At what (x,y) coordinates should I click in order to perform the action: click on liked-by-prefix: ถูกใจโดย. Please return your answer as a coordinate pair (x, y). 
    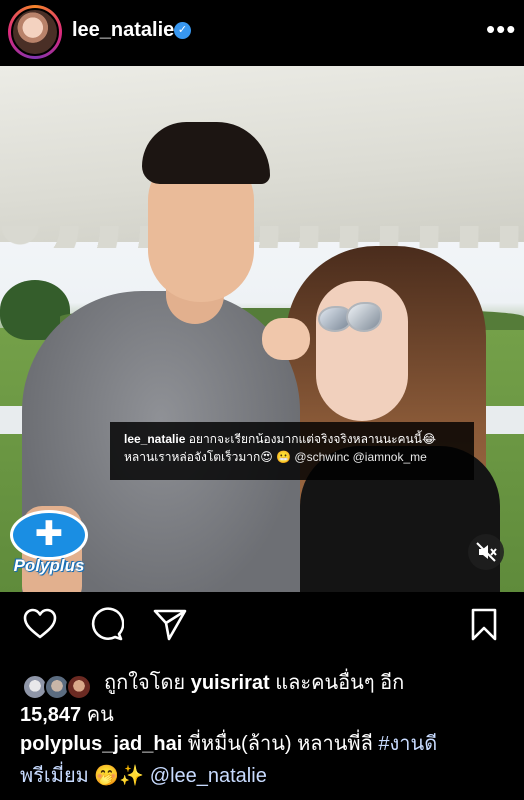
    Looking at the image, I should click on (147, 683).